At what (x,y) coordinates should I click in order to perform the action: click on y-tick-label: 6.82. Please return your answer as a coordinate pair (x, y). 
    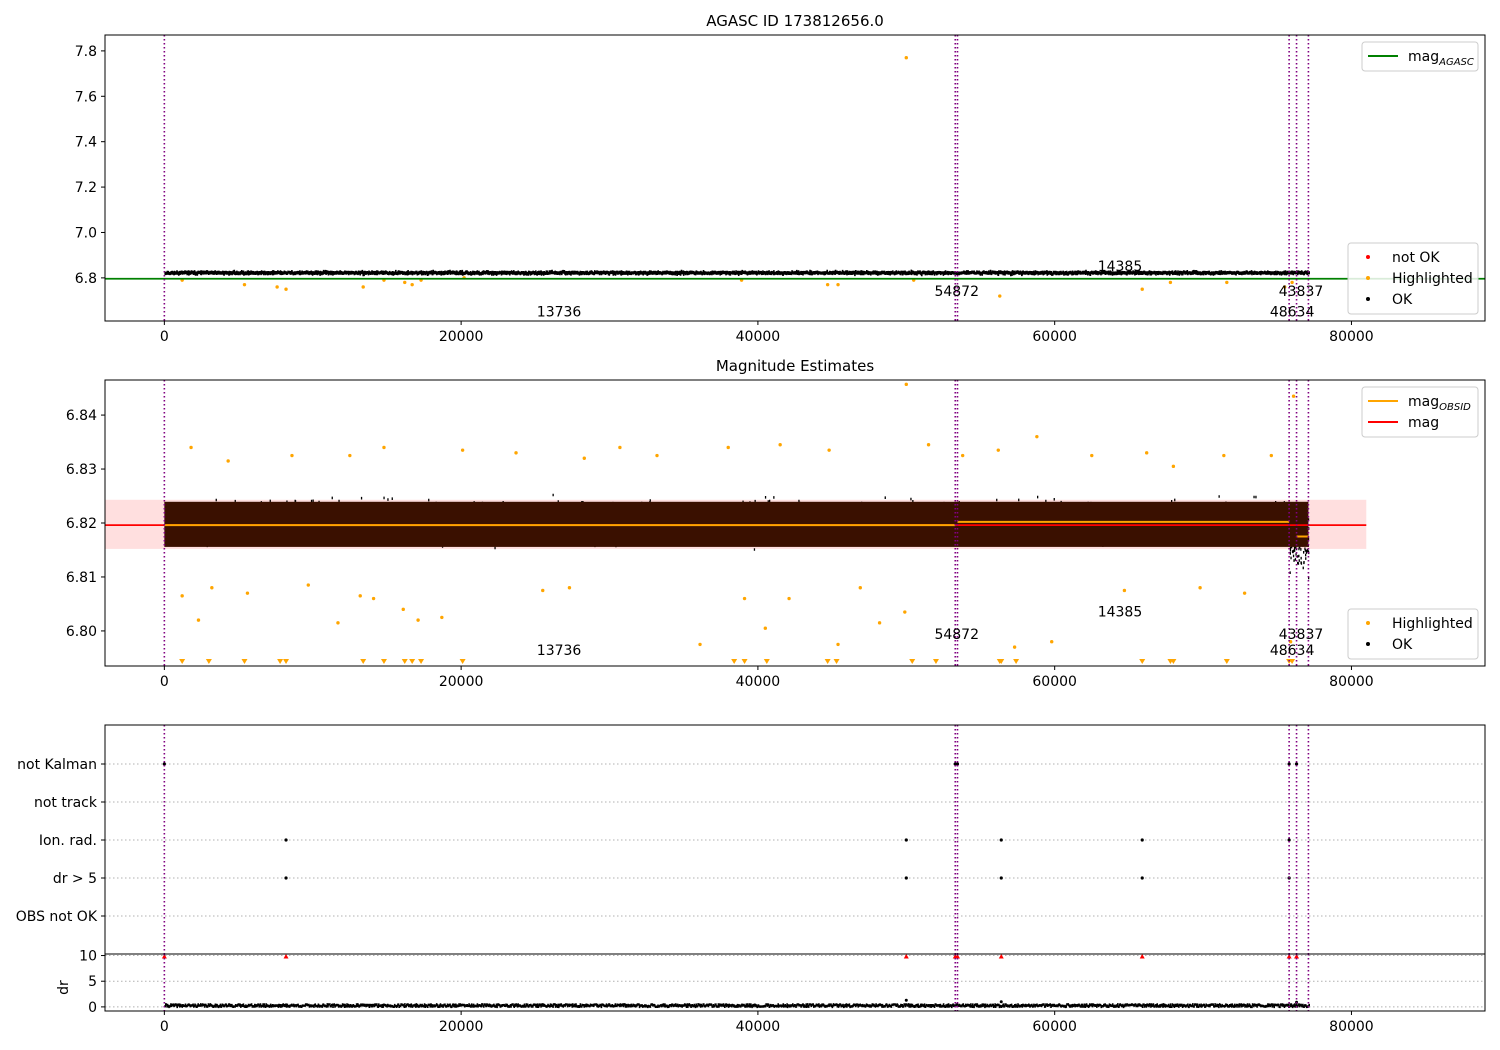
    Looking at the image, I should click on (81, 524).